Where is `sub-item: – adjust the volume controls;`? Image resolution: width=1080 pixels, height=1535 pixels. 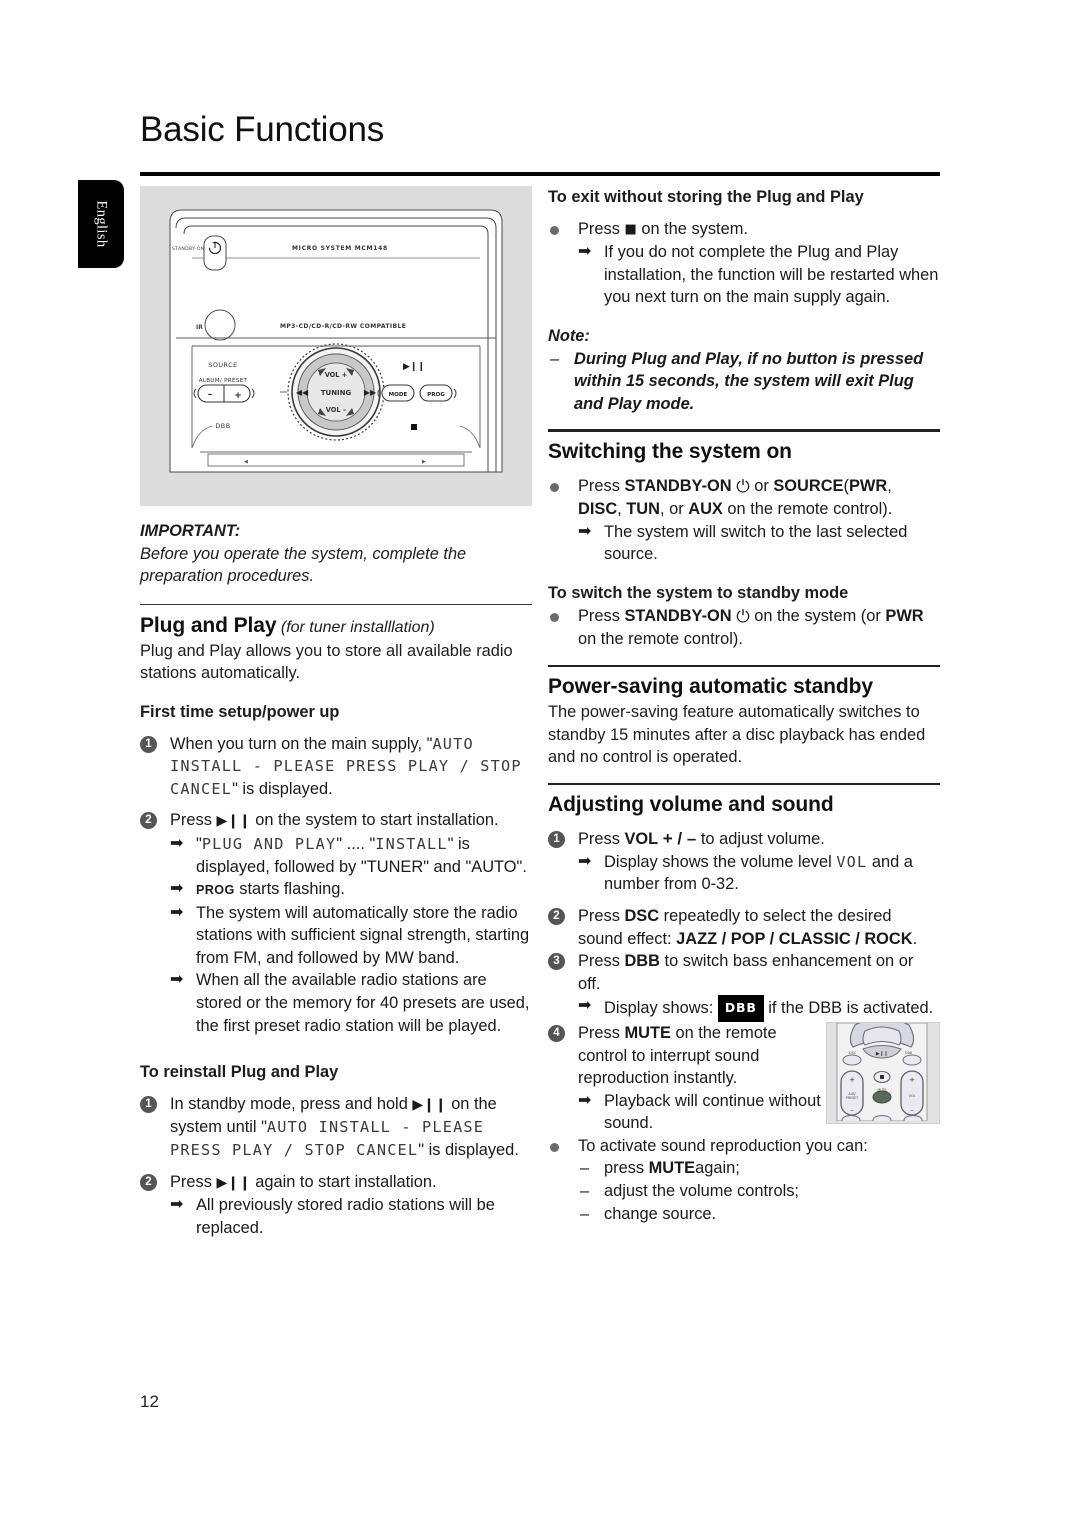 sub-item: – adjust the volume controls; is located at coordinates (759, 1191).